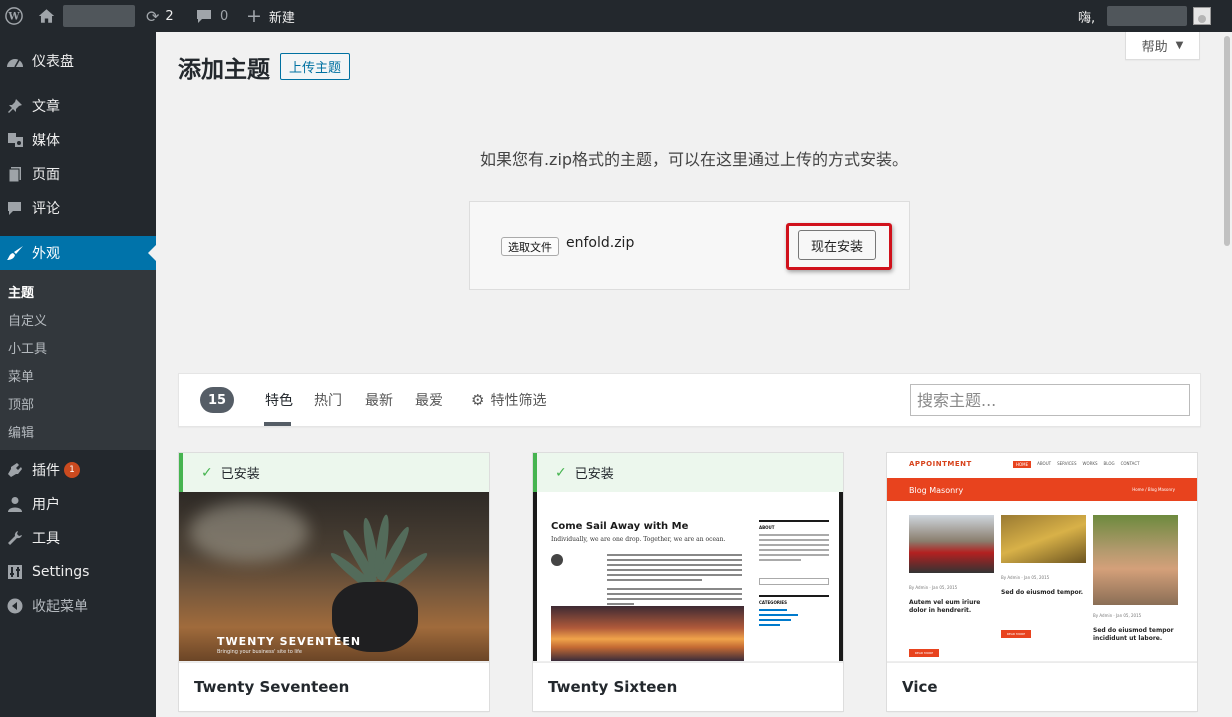  Describe the element at coordinates (837, 245) in the screenshot. I see `install-now-button: 现在安装` at that location.